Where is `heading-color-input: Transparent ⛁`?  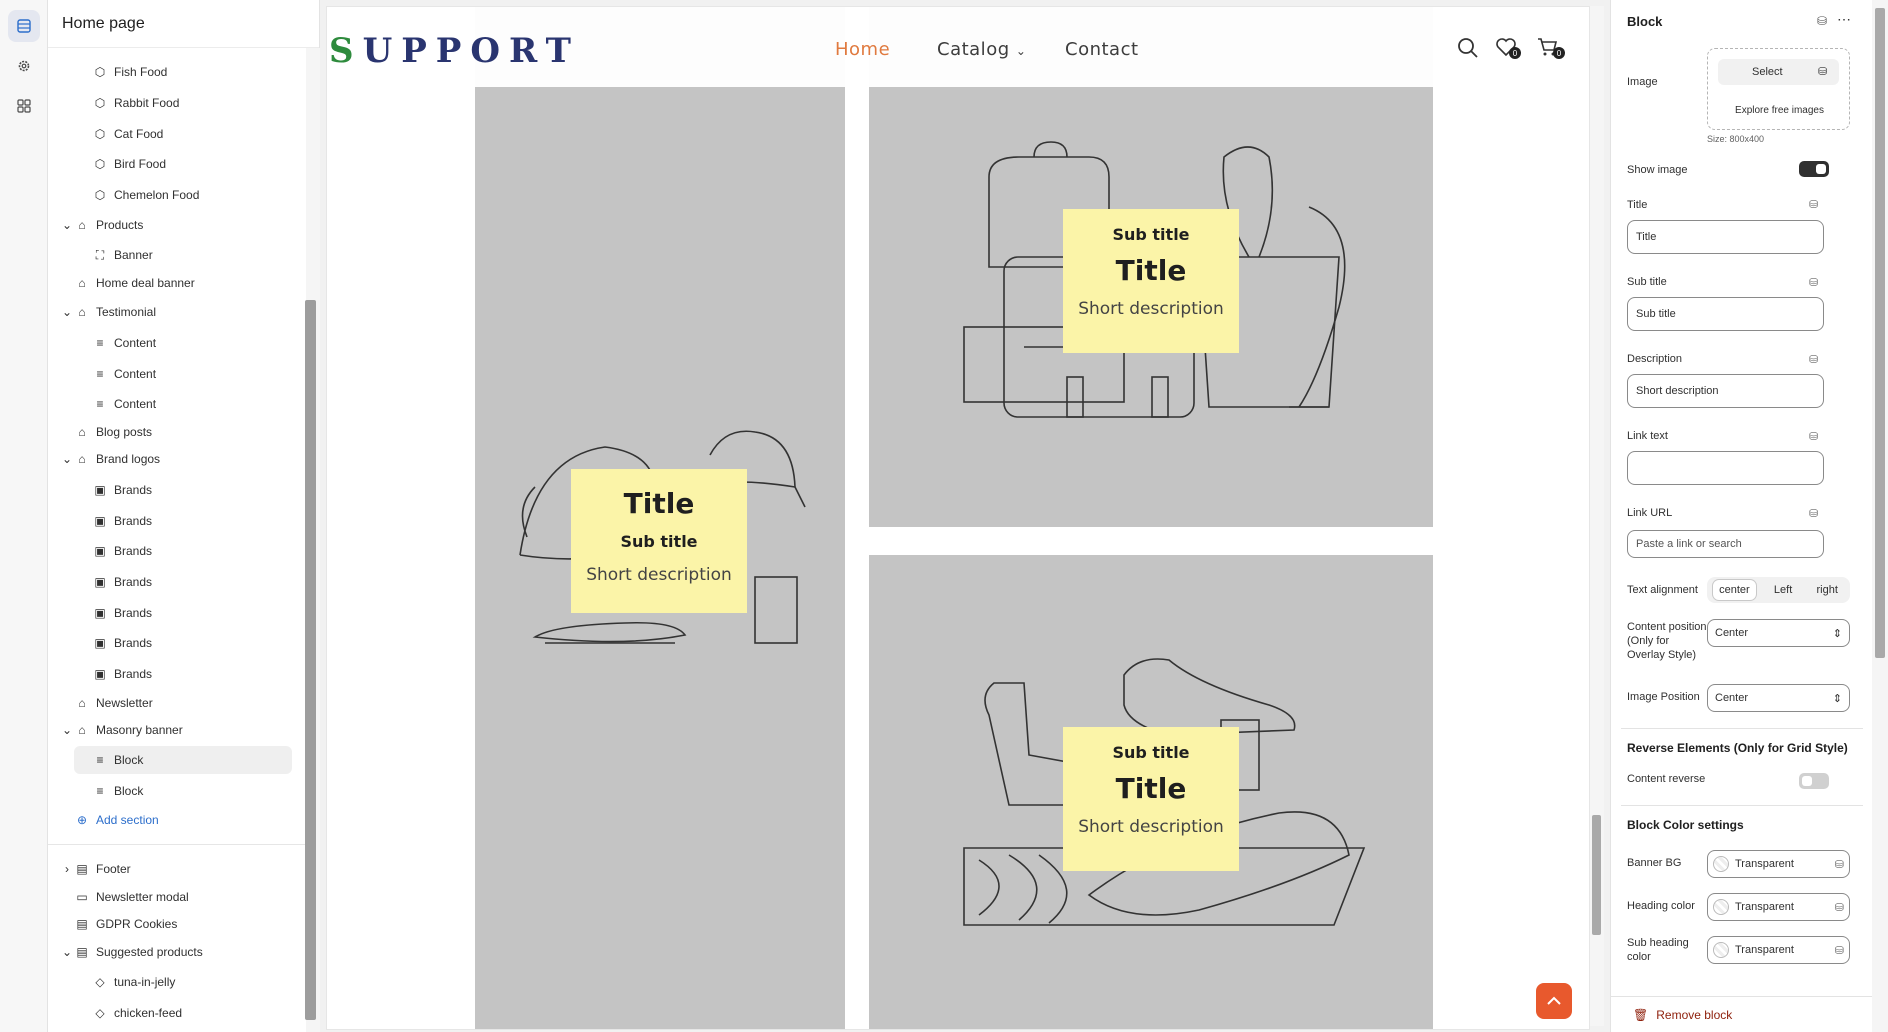
heading-color-input: Transparent ⛁ is located at coordinates (1778, 907).